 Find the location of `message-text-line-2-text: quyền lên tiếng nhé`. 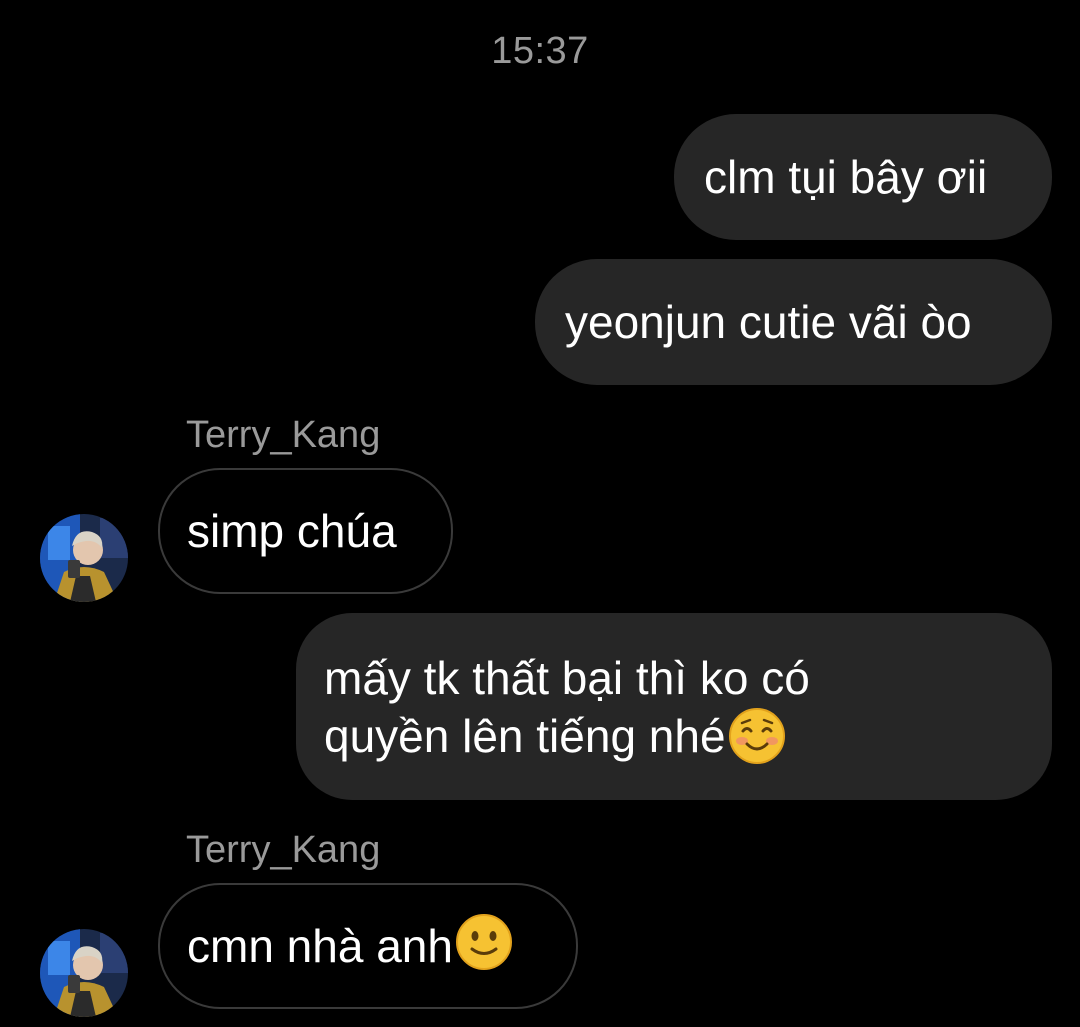

message-text-line-2-text: quyền lên tiếng nhé is located at coordinates (525, 736).